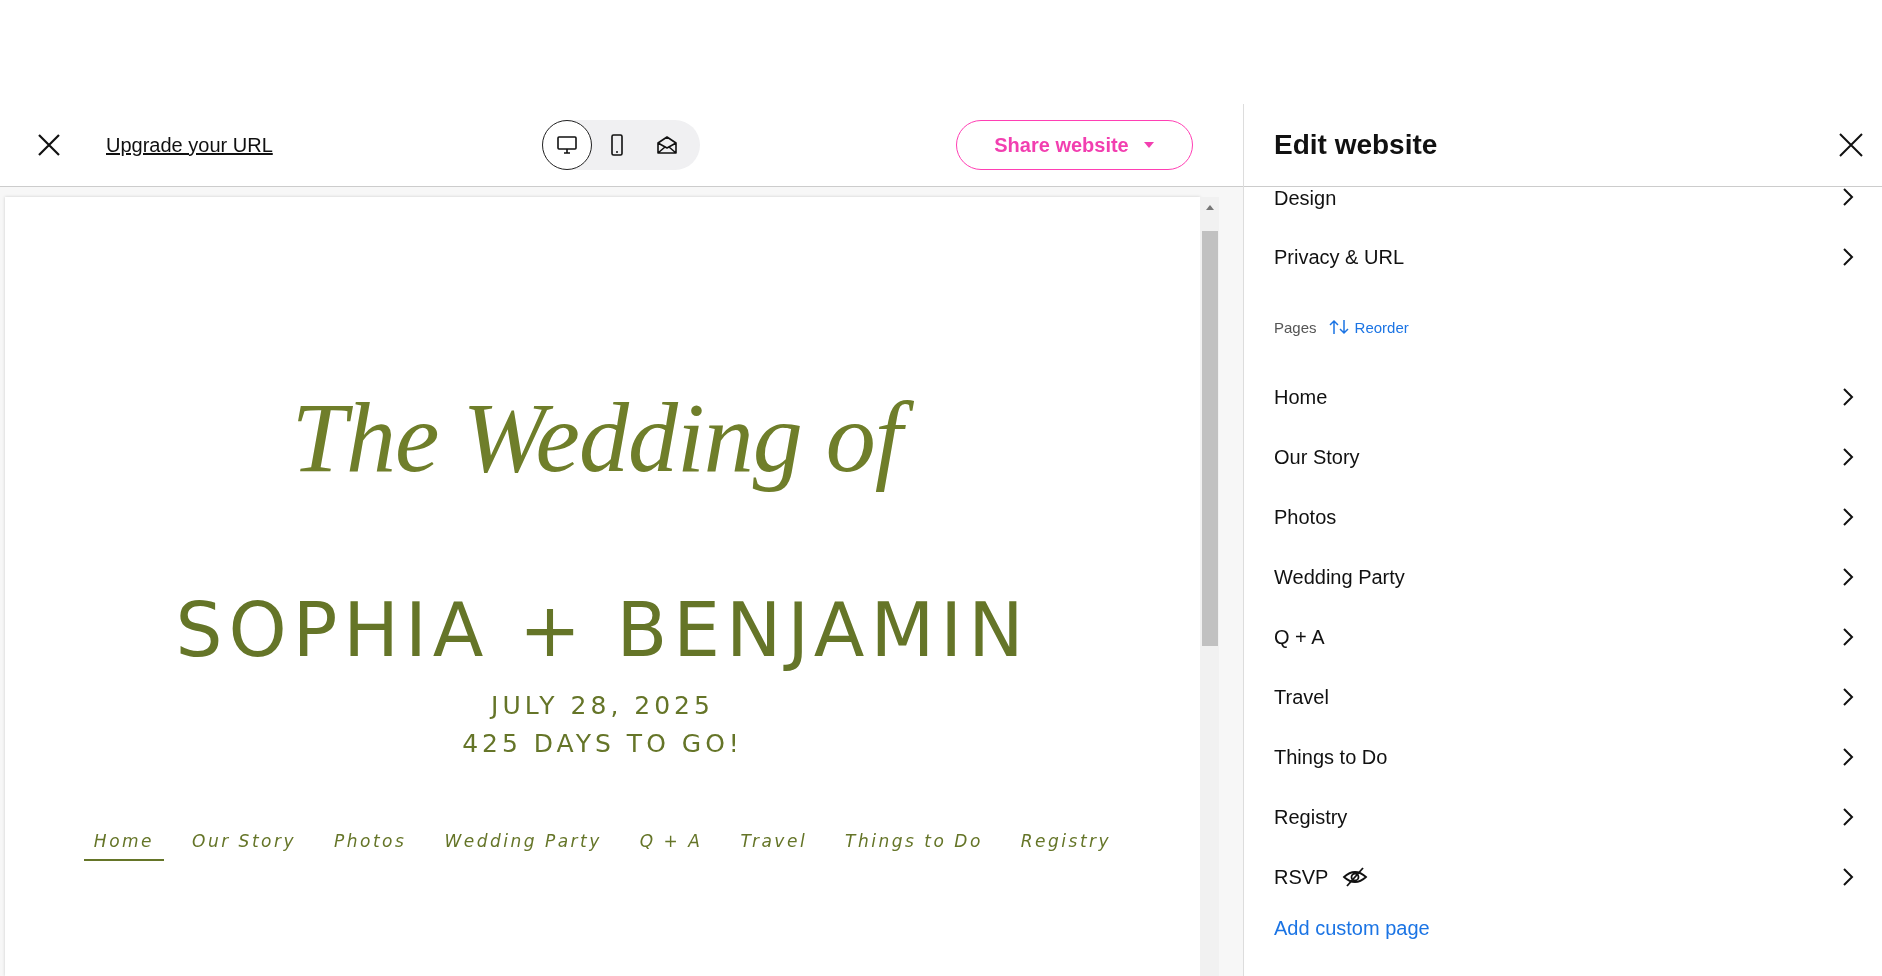 This screenshot has height=976, width=1882. What do you see at coordinates (1066, 846) in the screenshot?
I see `site-nav-link: Registry` at bounding box center [1066, 846].